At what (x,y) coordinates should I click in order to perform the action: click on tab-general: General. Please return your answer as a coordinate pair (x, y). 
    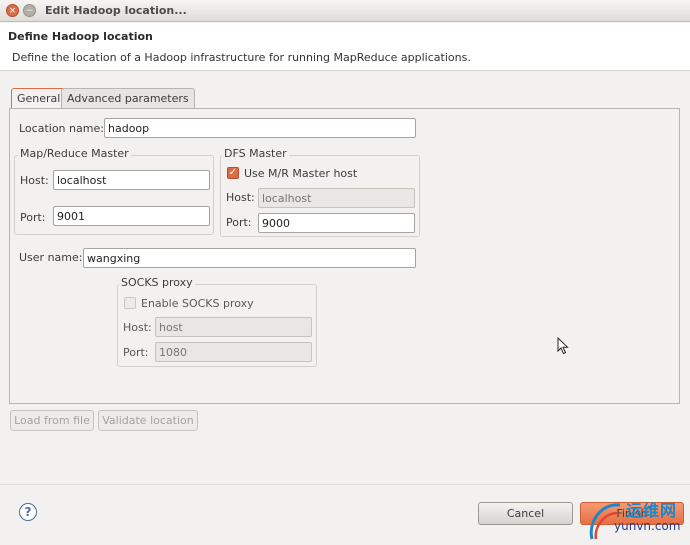
    Looking at the image, I should click on (39, 98).